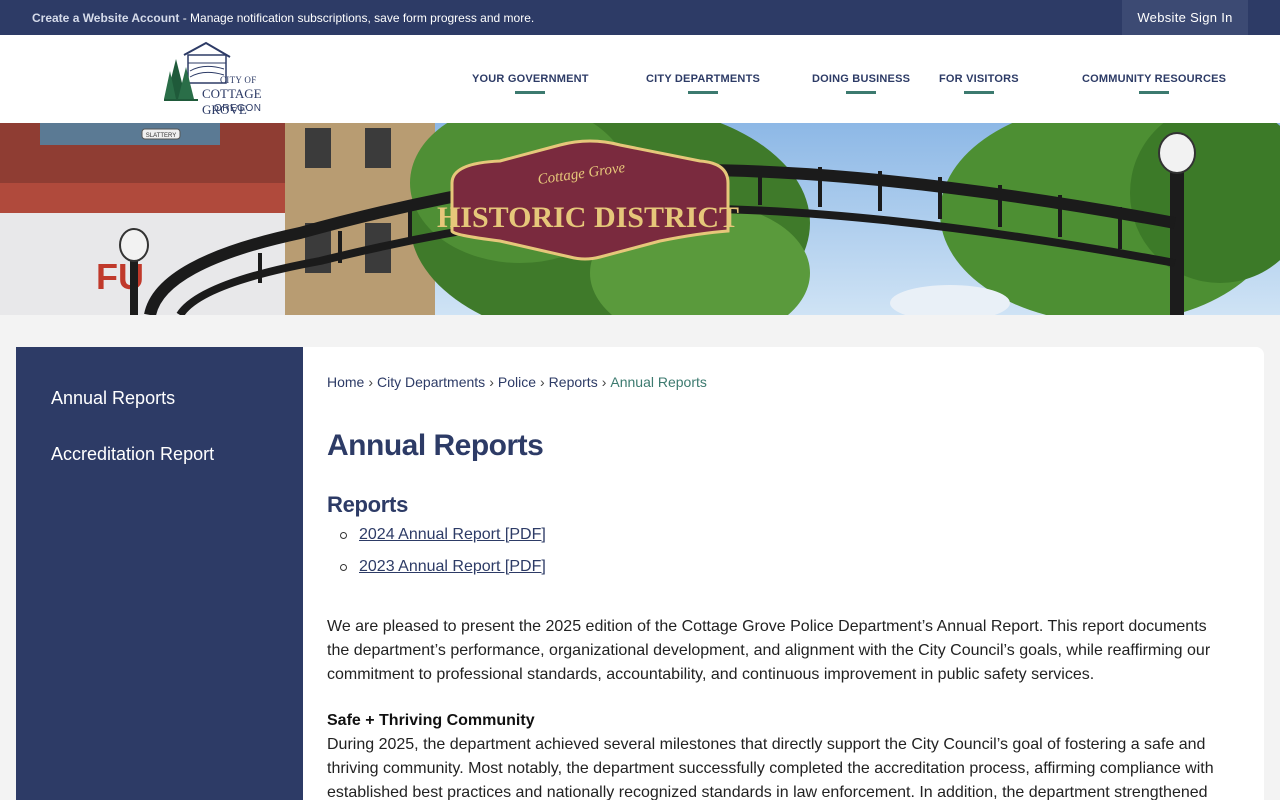  I want to click on nav-label: DOING BUSINESS, so click(861, 79).